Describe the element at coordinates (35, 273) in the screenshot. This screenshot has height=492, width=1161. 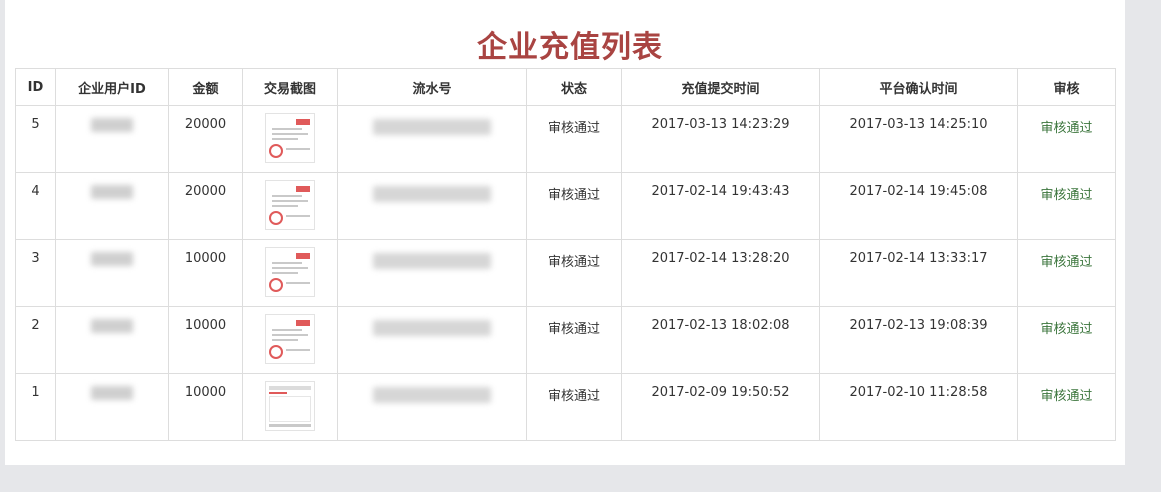
I see `cell-id: 3` at that location.